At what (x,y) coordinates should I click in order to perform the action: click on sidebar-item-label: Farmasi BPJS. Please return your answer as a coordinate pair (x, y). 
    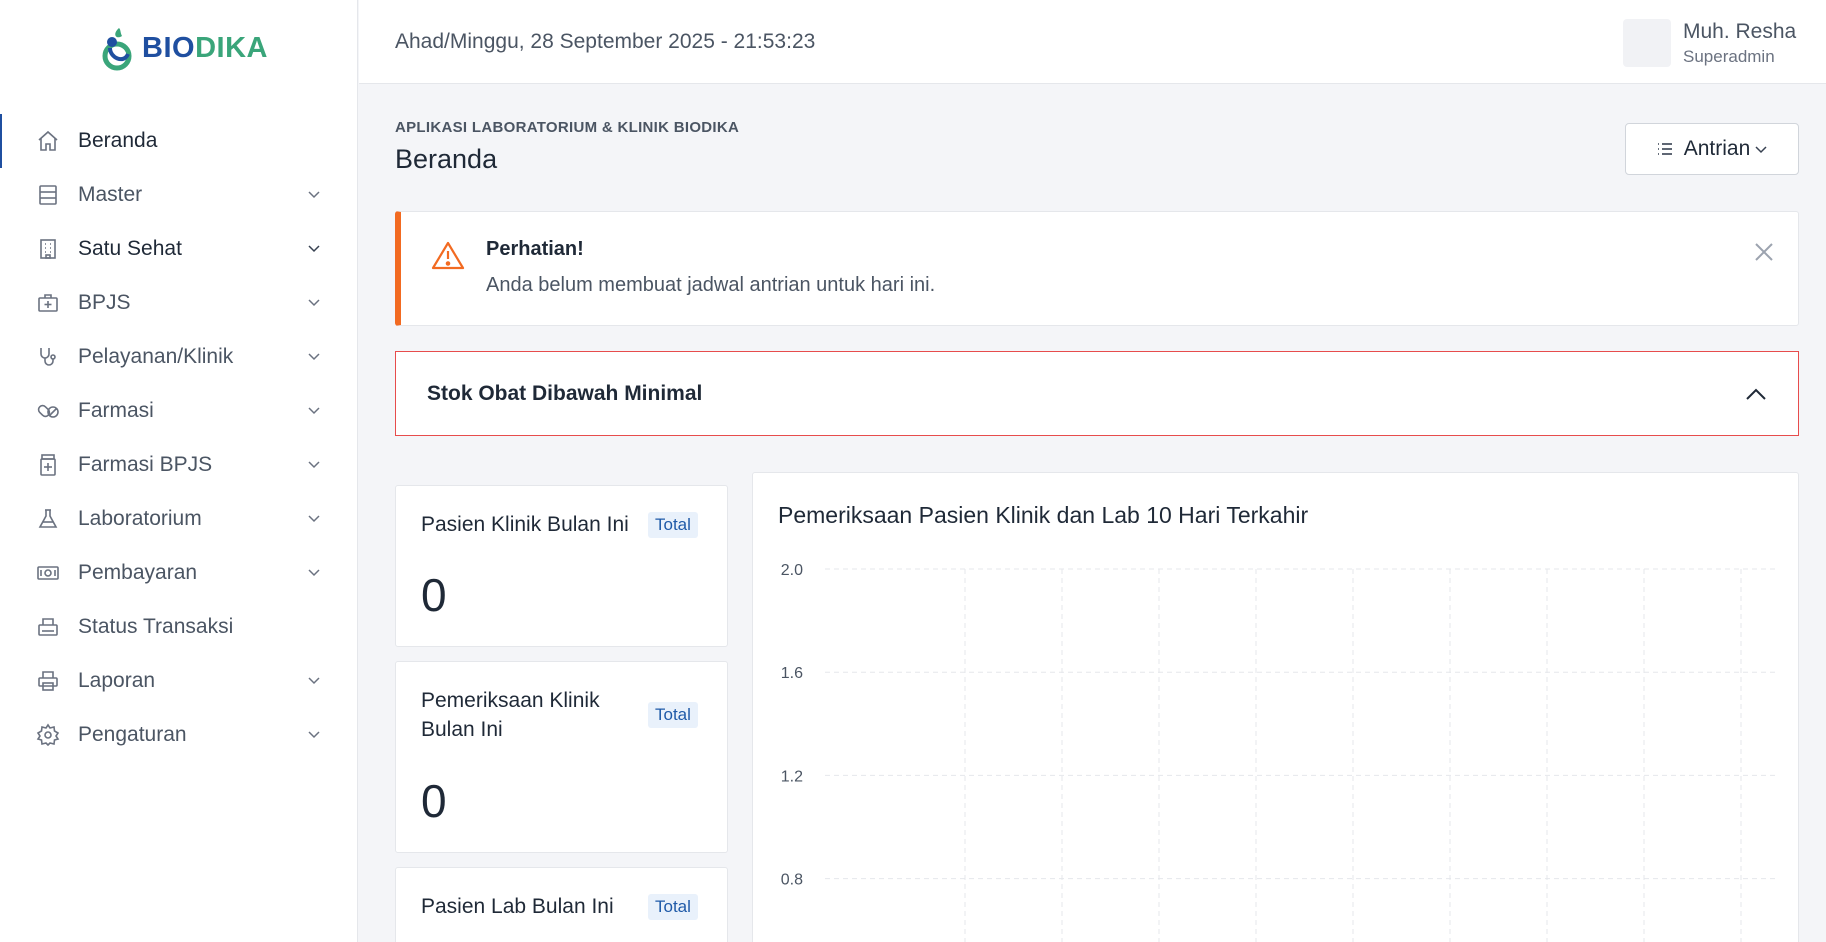
    Looking at the image, I should click on (145, 464).